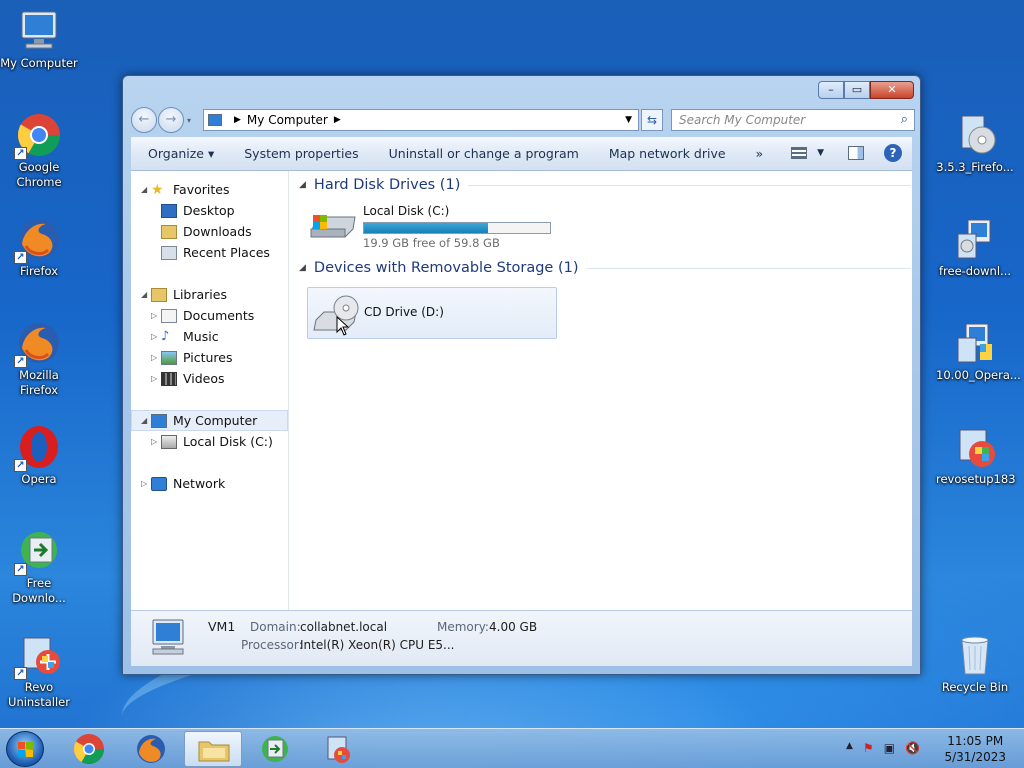 The width and height of the screenshot is (1024, 768). Describe the element at coordinates (287, 120) in the screenshot. I see `breadcrumb-my-computer: My Computer` at that location.